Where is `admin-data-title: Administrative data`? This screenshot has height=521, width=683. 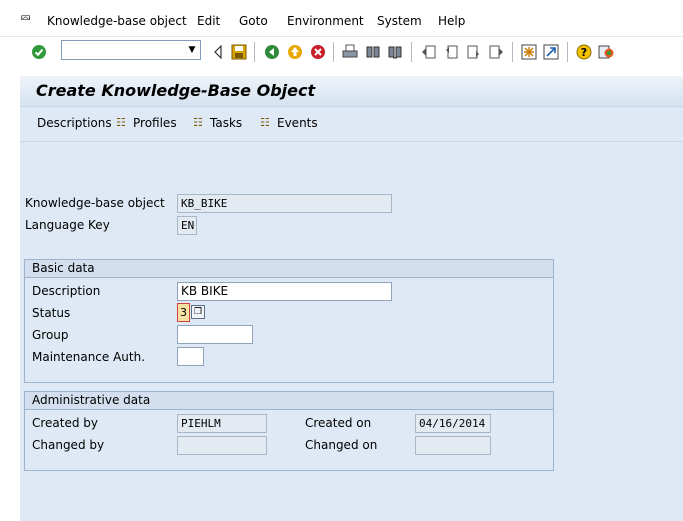
admin-data-title: Administrative data is located at coordinates (289, 401).